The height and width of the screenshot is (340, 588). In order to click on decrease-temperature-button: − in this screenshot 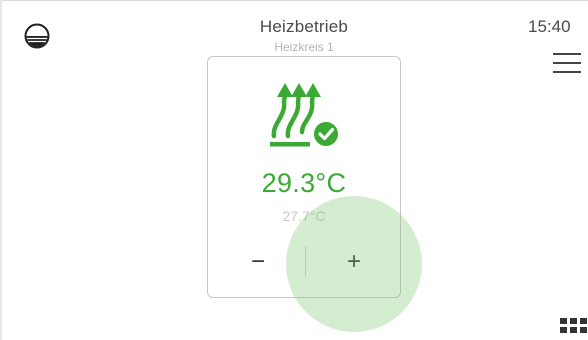, I will do `click(258, 262)`.